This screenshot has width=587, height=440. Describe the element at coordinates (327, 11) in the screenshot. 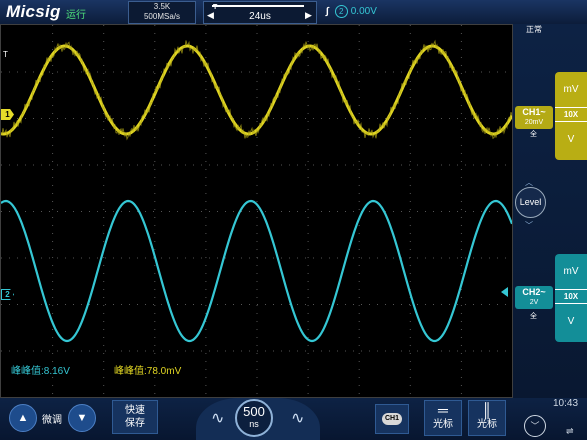

I see `rising-edge-icon: ∫` at that location.